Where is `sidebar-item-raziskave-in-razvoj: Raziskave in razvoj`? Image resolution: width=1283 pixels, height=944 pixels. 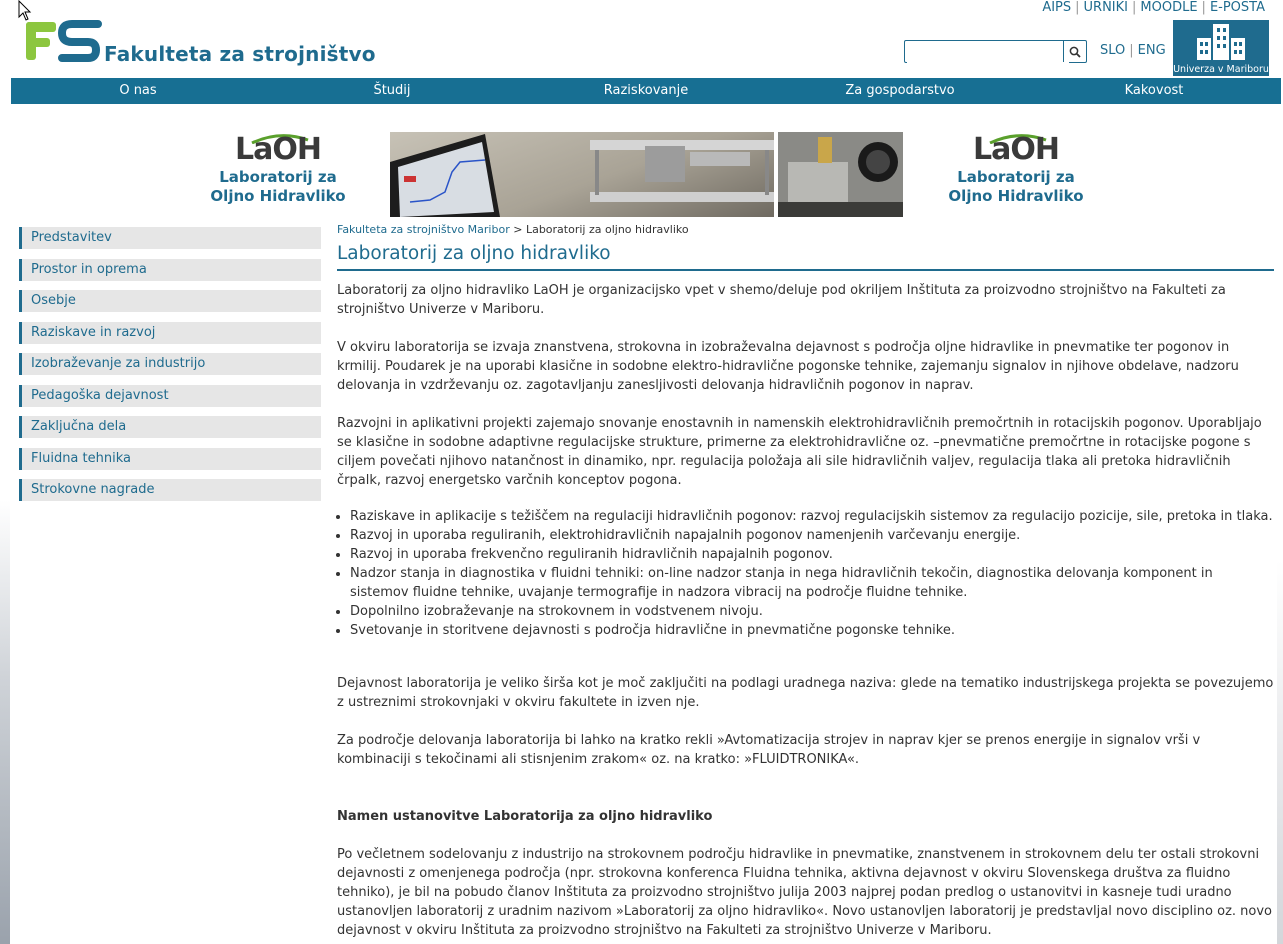
sidebar-item-raziskave-in-razvoj: Raziskave in razvoj is located at coordinates (170, 332).